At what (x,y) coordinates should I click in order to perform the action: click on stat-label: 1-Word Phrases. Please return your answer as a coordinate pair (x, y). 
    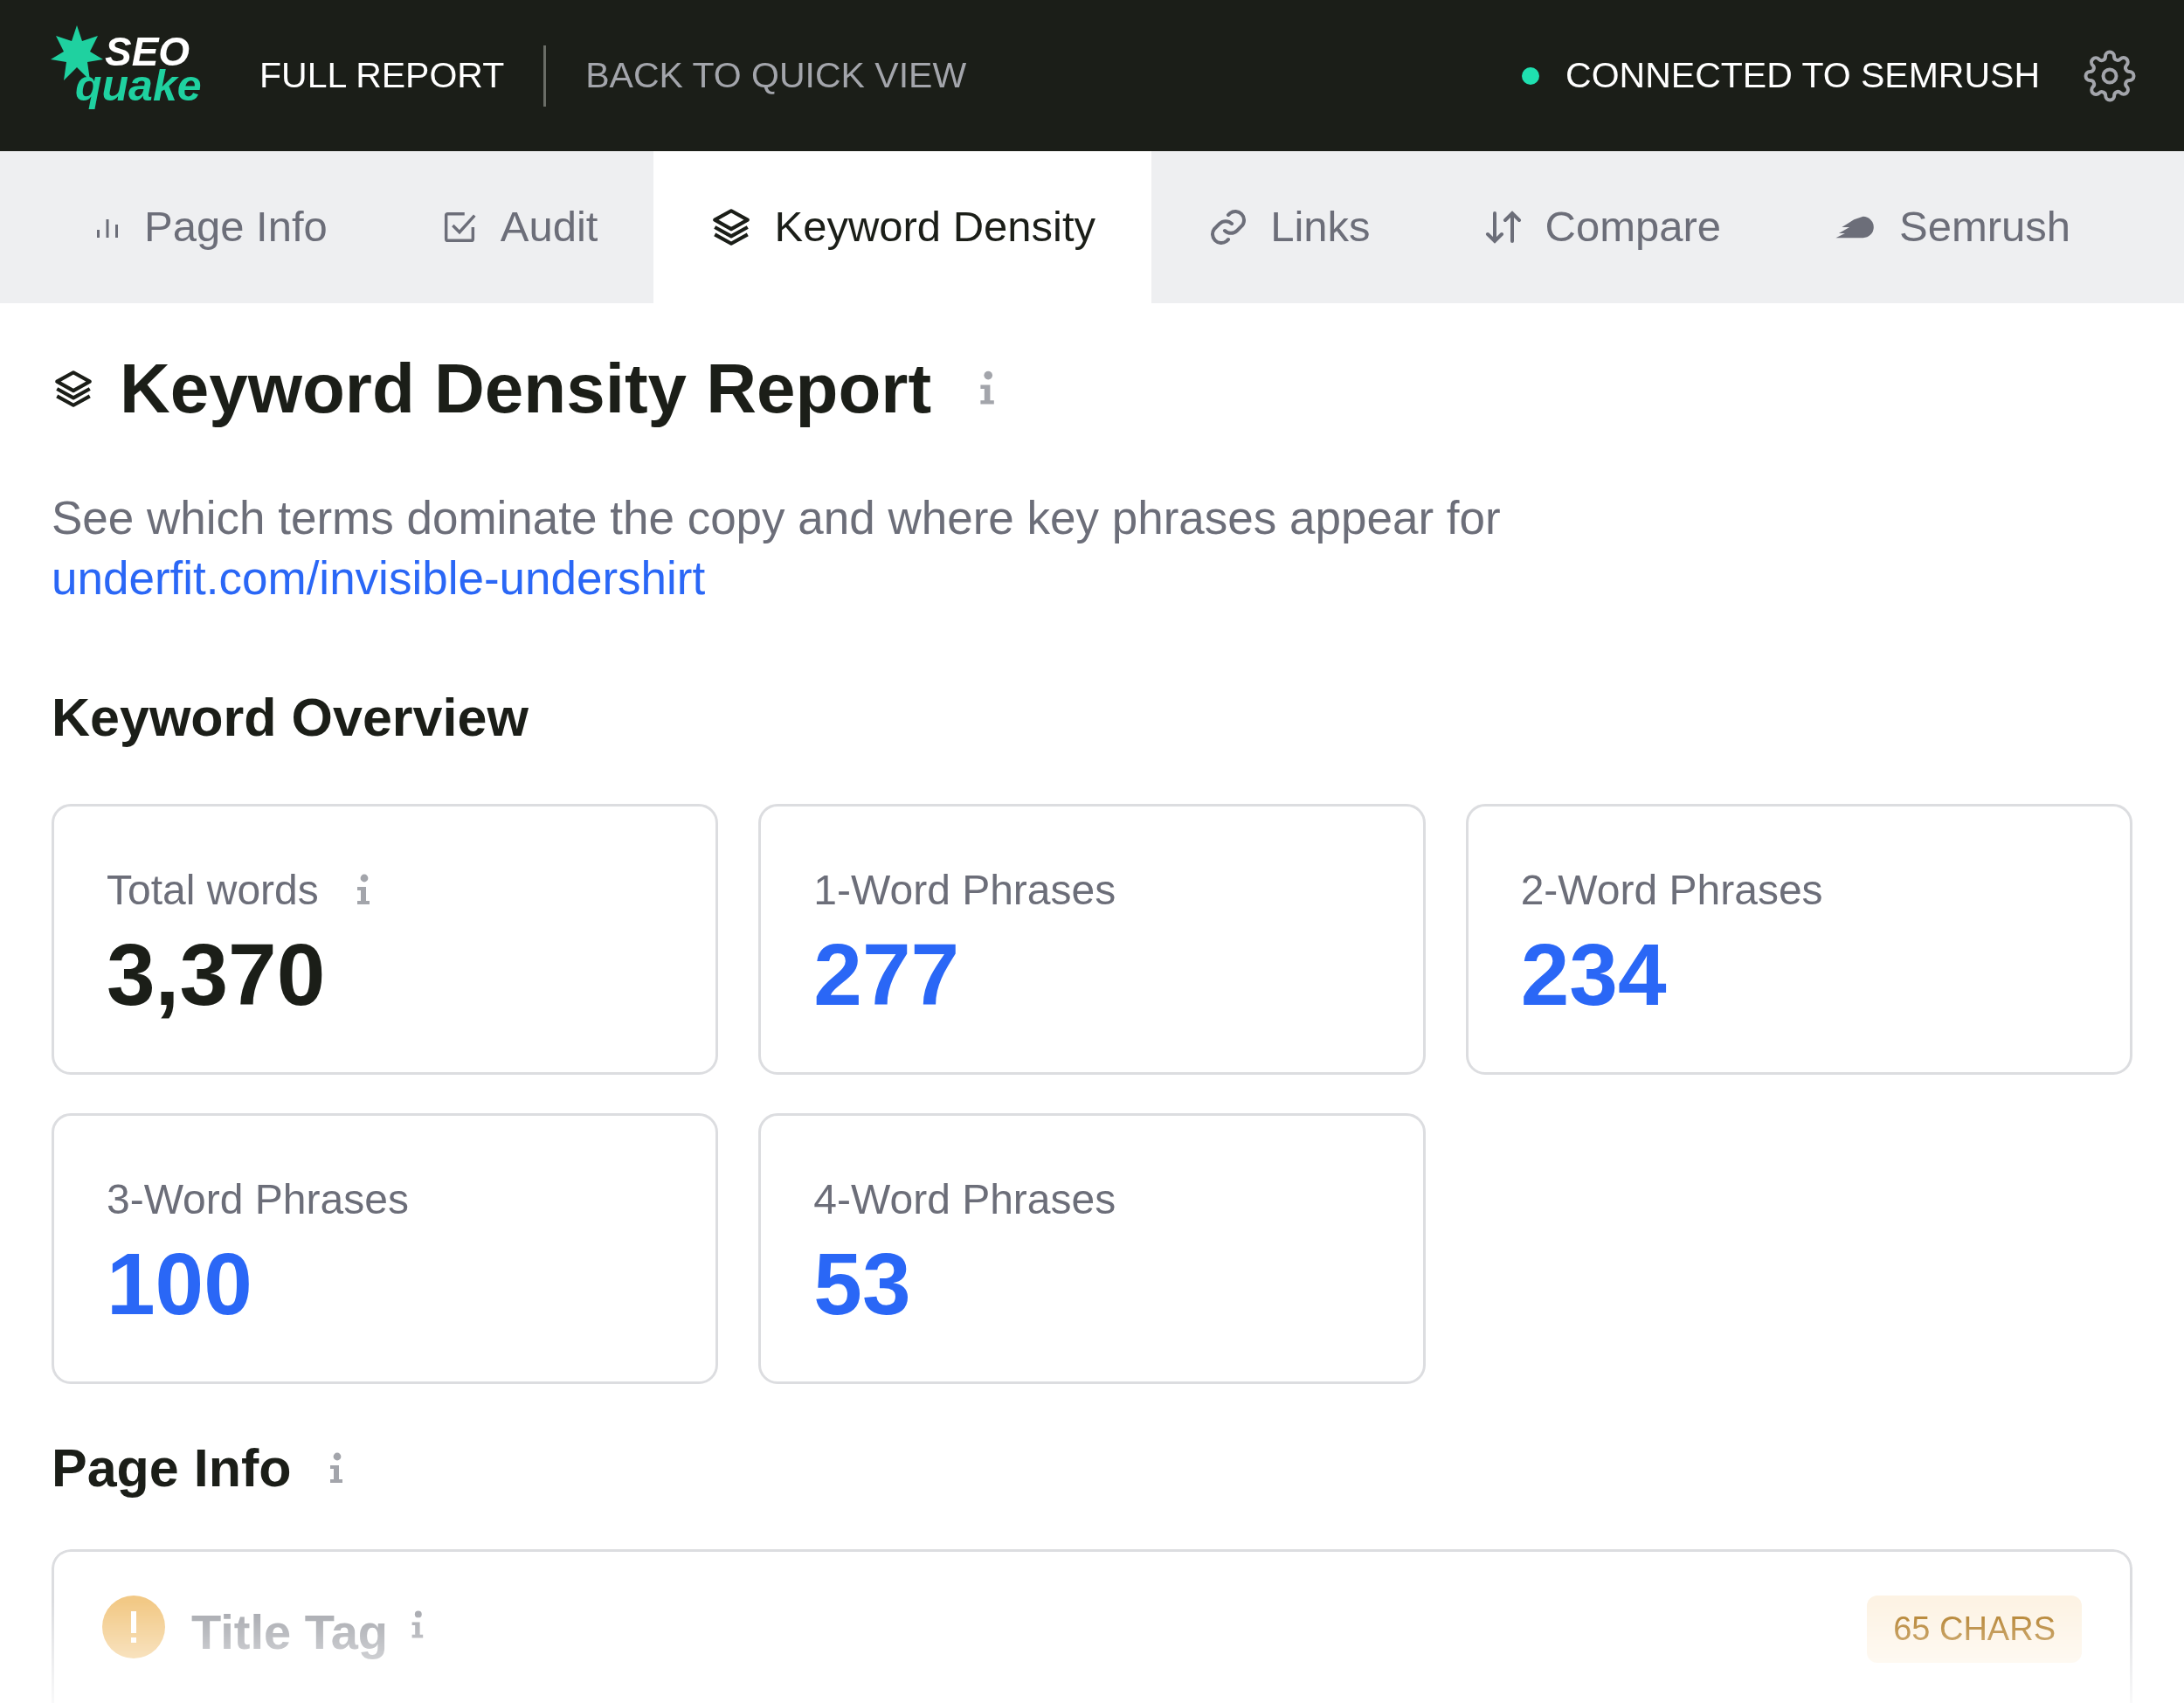
    Looking at the image, I should click on (964, 890).